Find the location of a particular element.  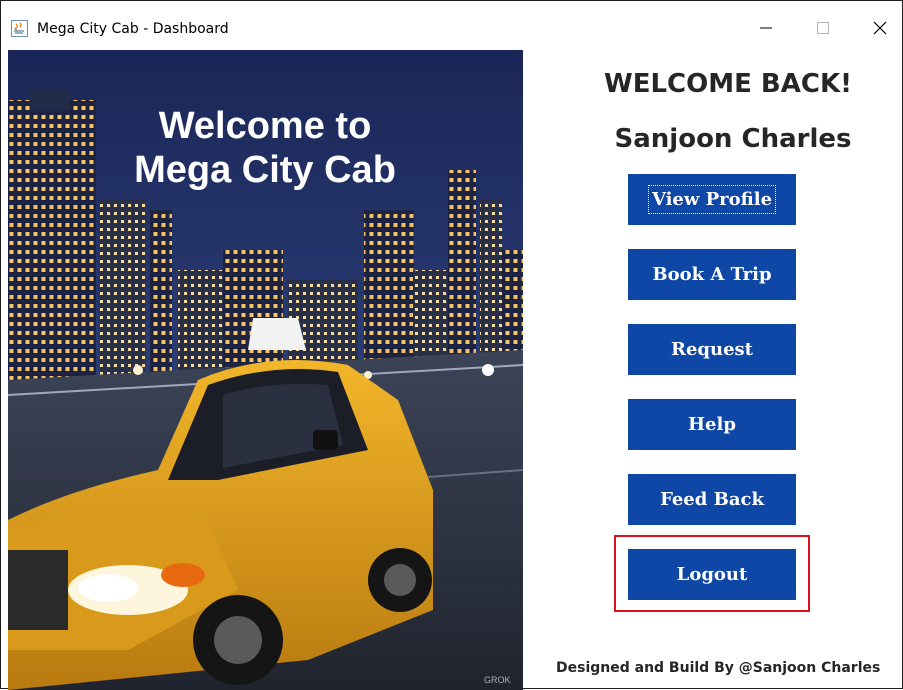

footer-credit: Designed and Build By @Sanjoon Charles is located at coordinates (718, 668).